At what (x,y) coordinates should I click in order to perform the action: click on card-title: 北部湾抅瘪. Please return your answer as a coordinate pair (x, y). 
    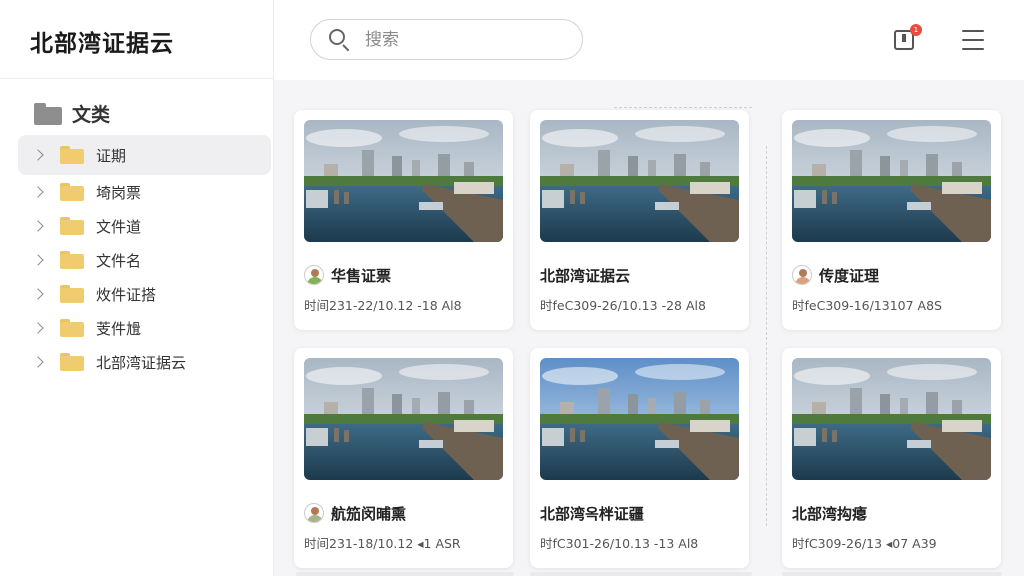
    Looking at the image, I should click on (830, 513).